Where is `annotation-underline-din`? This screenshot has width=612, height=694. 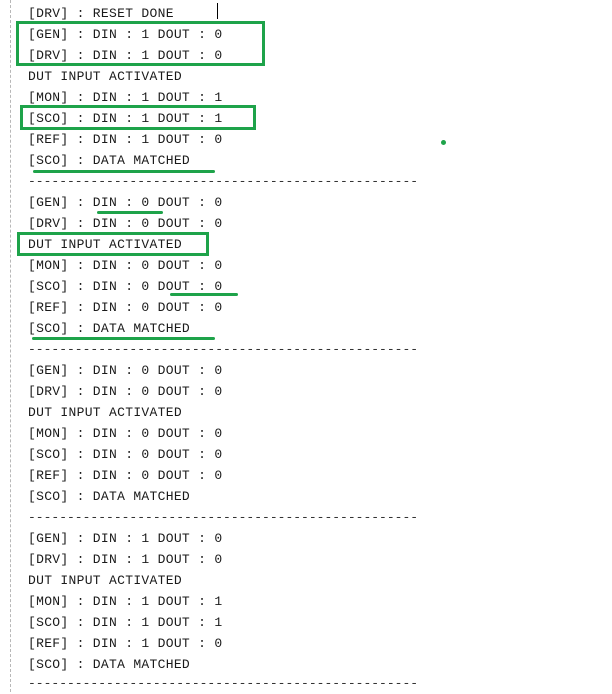
annotation-underline-din is located at coordinates (130, 212).